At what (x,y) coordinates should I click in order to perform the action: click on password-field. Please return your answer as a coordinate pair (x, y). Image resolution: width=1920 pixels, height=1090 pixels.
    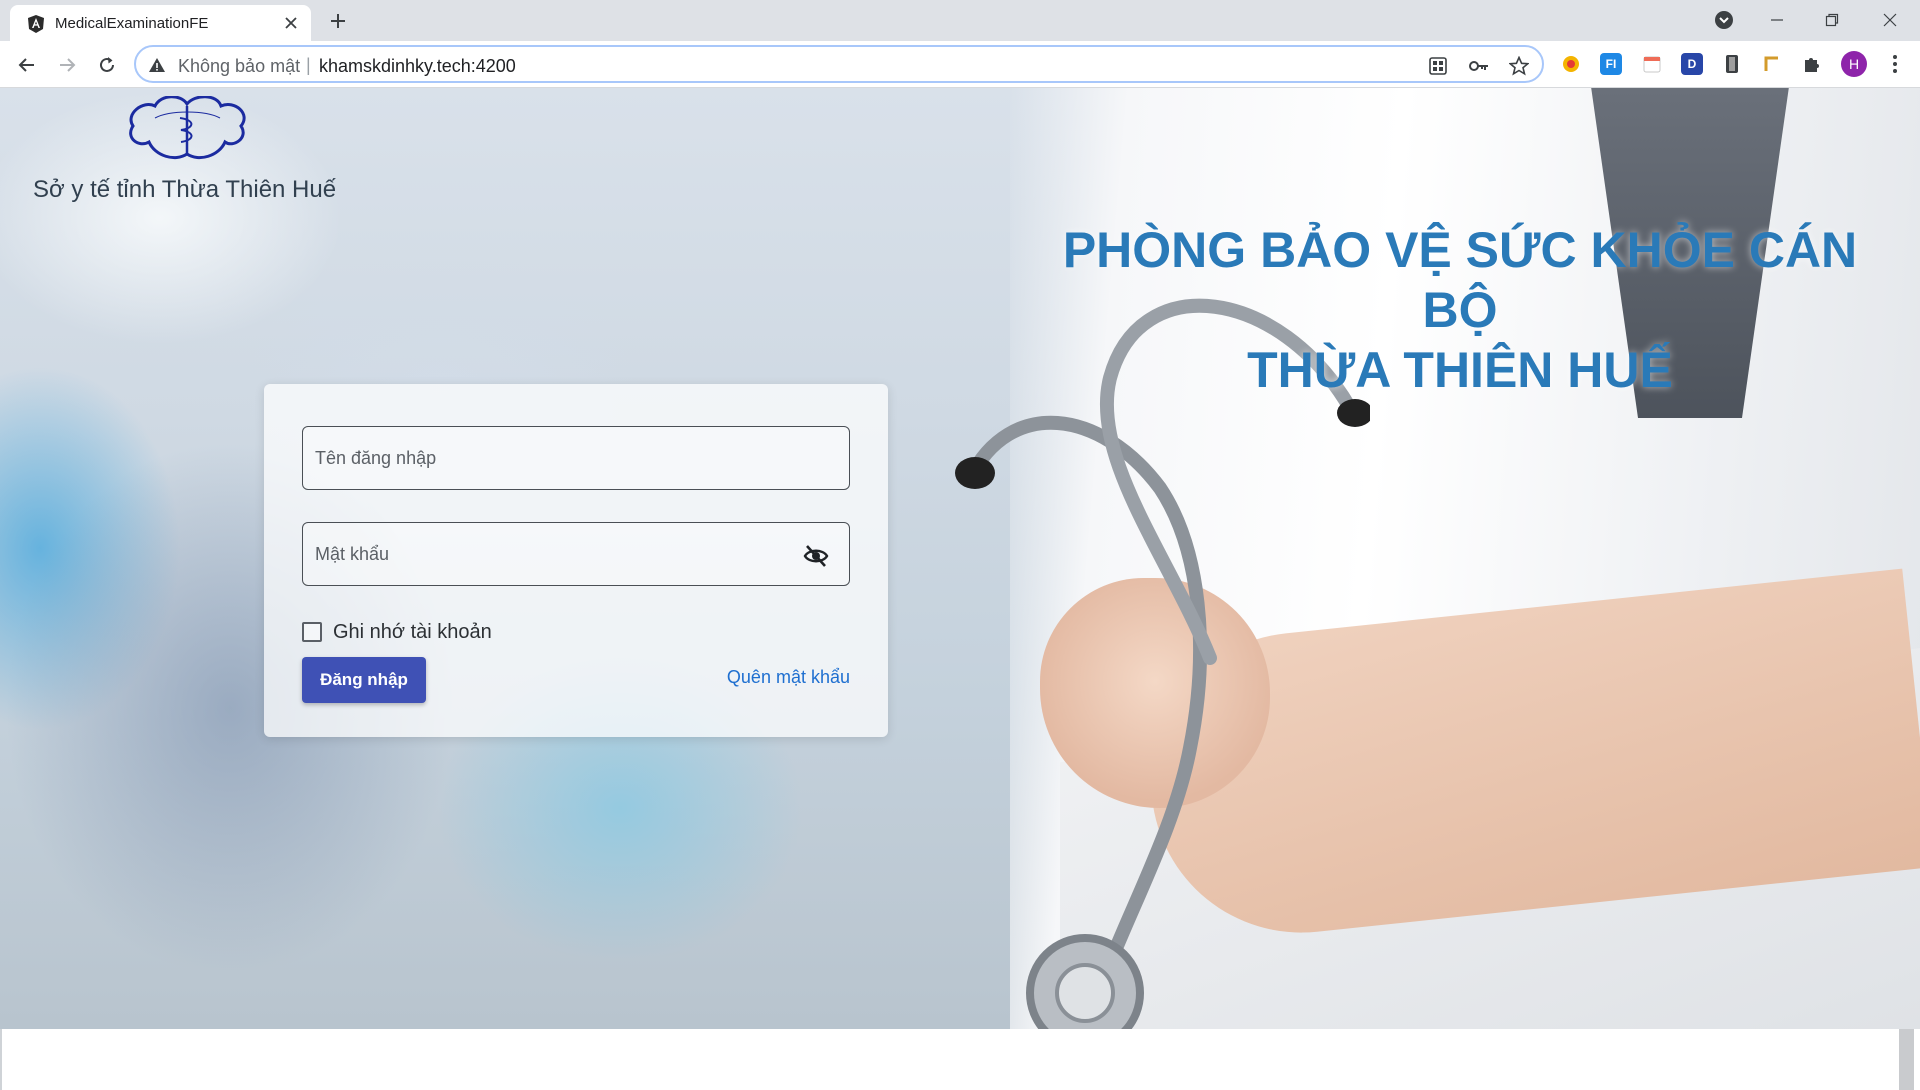
    Looking at the image, I should click on (576, 554).